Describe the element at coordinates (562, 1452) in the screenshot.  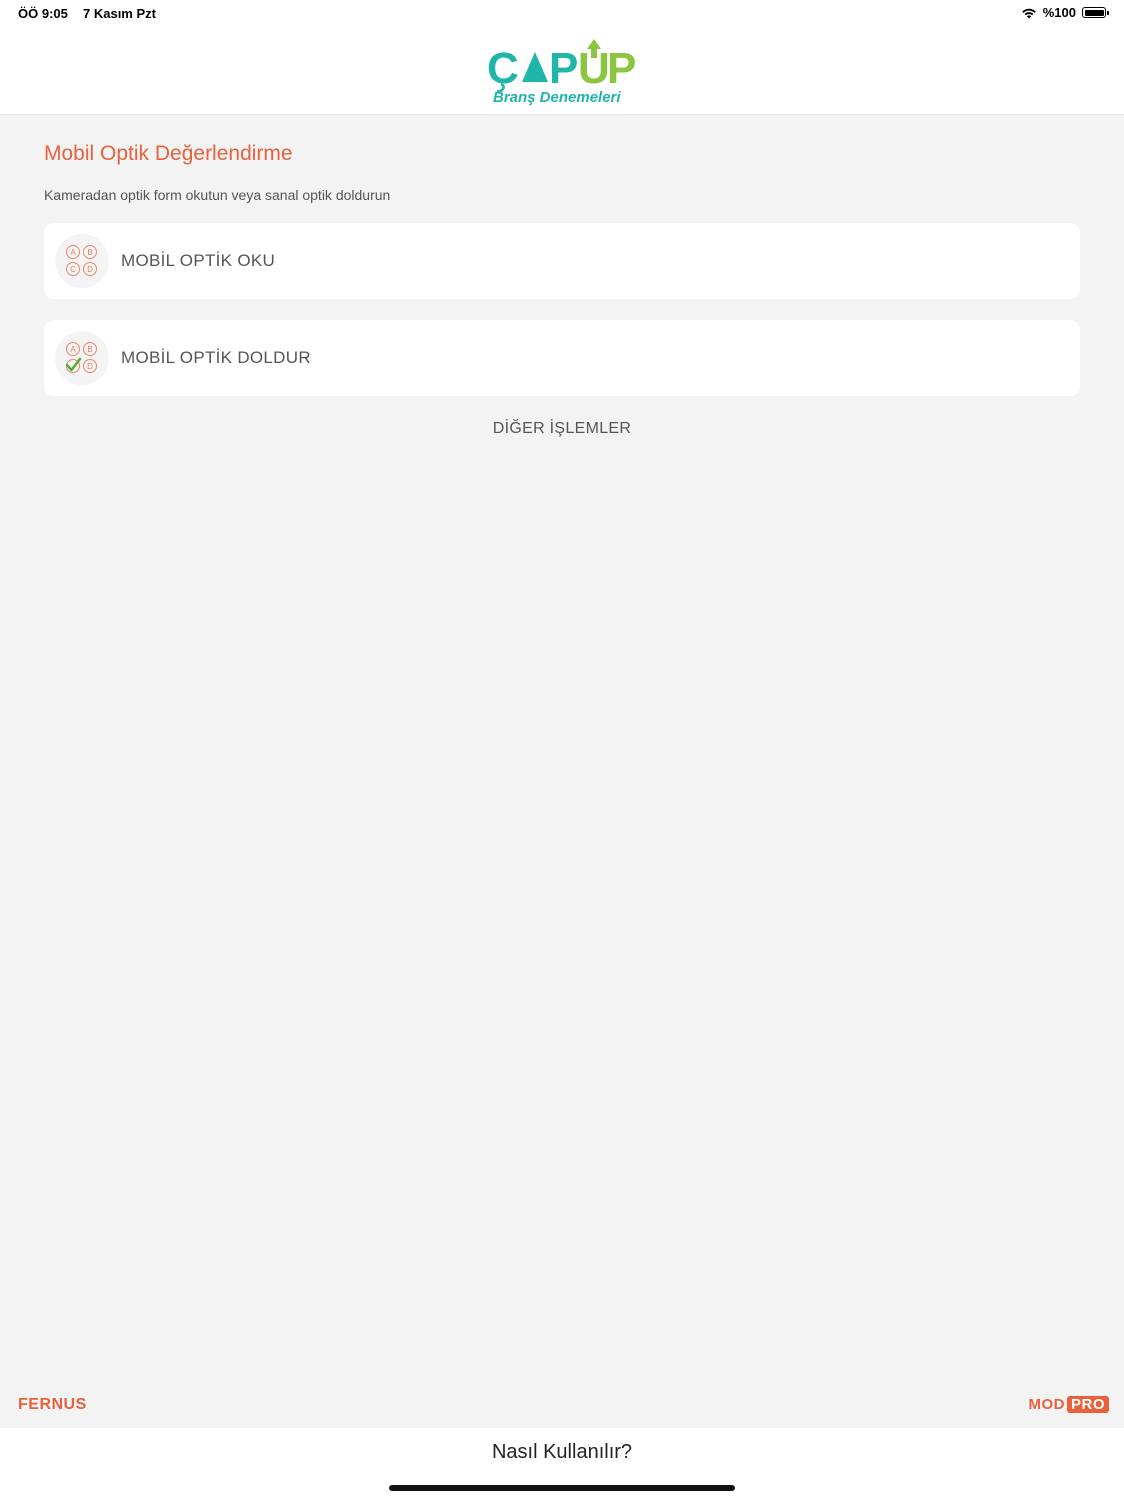
I see `how-to-use-link: Nasıl Kullanılır?` at that location.